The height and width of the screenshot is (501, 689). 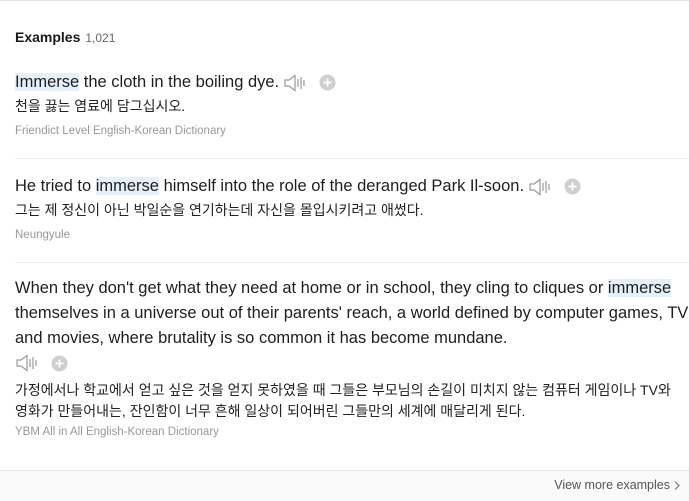 What do you see at coordinates (344, 0) in the screenshot?
I see `top-divider` at bounding box center [344, 0].